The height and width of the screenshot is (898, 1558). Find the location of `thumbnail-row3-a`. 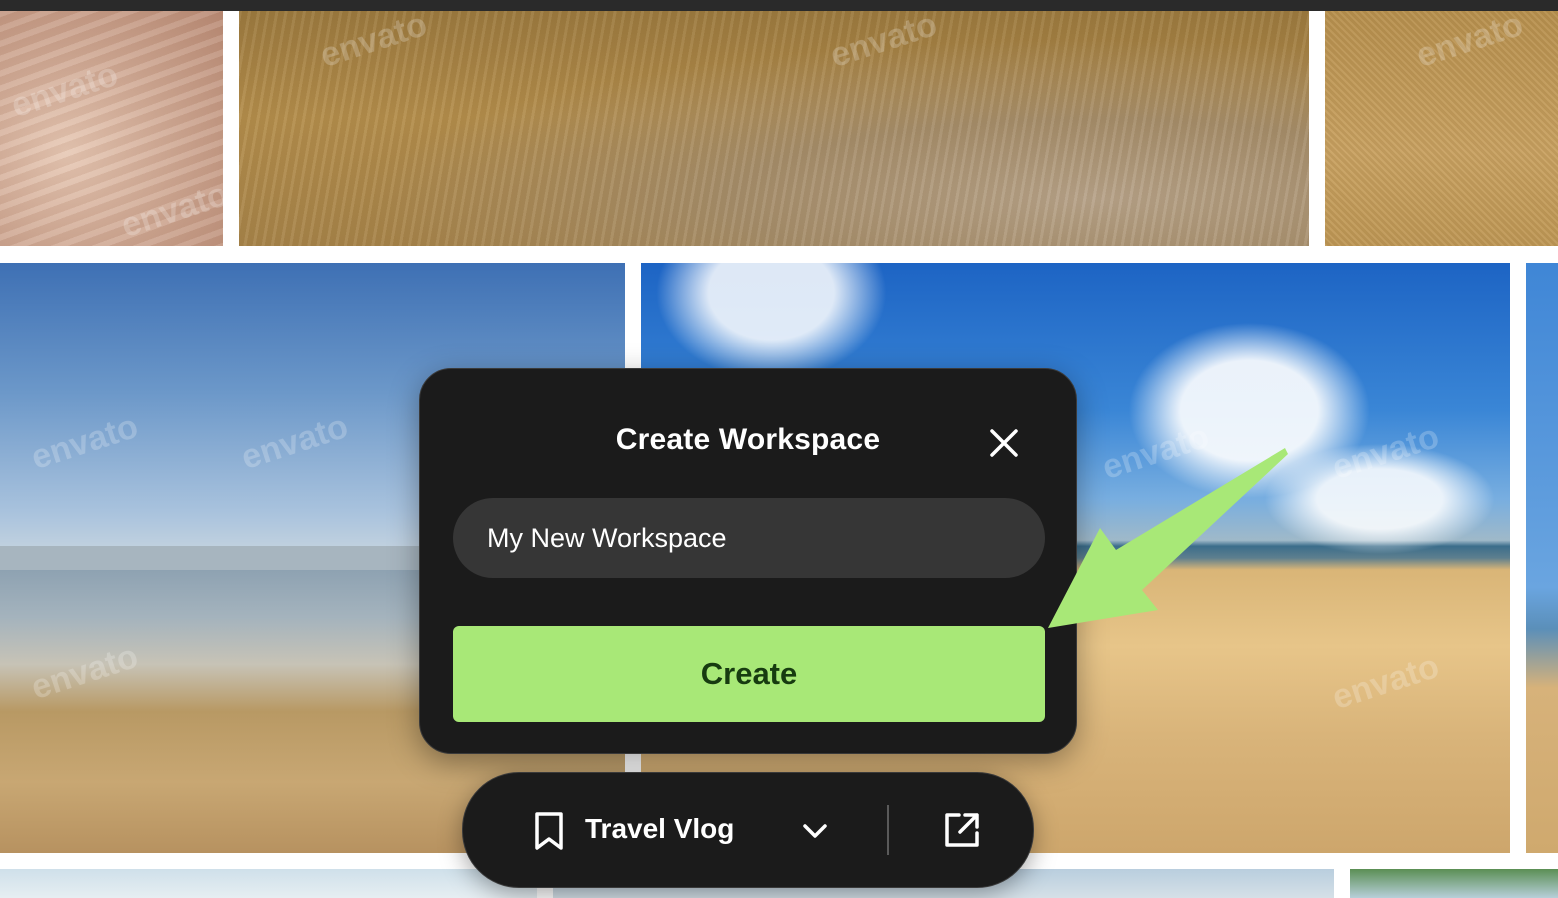

thumbnail-row3-a is located at coordinates (268, 883).